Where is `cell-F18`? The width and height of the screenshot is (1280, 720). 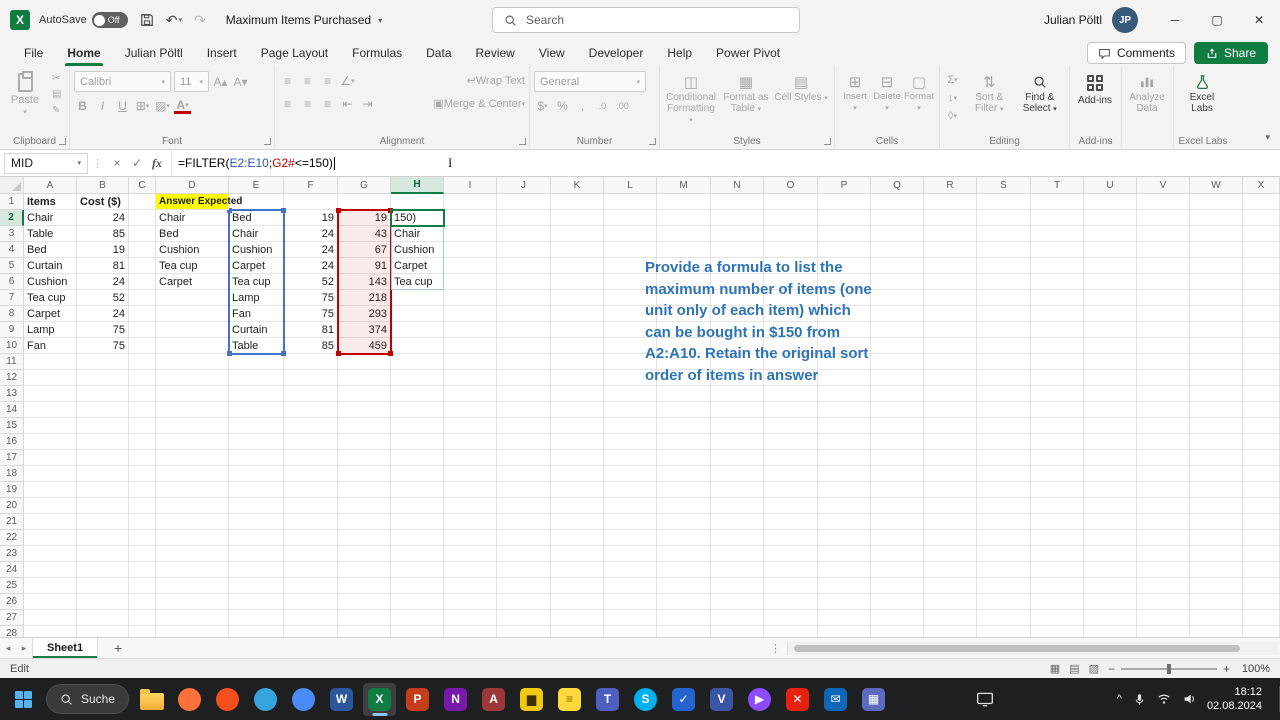
cell-F18 is located at coordinates (311, 474).